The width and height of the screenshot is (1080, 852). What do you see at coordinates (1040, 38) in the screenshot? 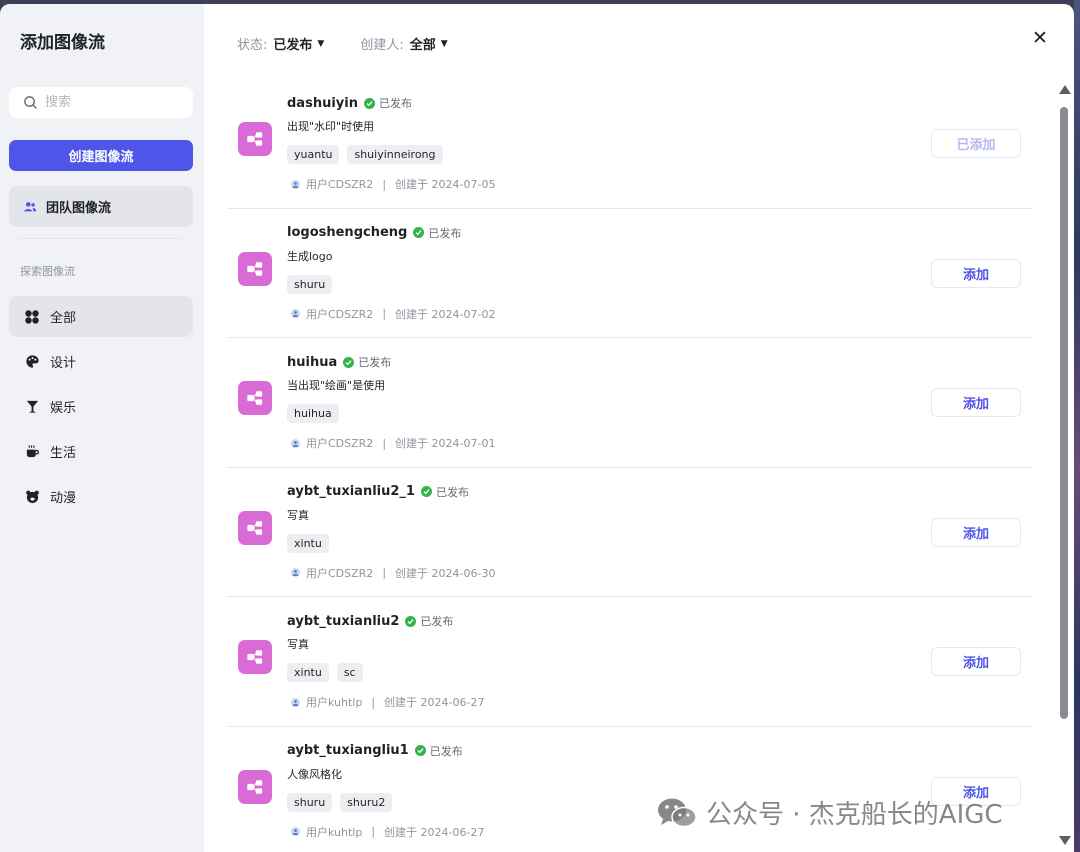
I see `close-icon: ✕` at bounding box center [1040, 38].